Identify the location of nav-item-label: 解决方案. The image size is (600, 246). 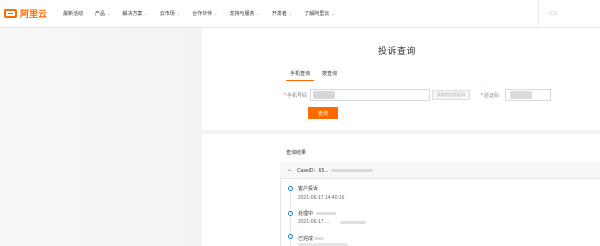
(132, 14).